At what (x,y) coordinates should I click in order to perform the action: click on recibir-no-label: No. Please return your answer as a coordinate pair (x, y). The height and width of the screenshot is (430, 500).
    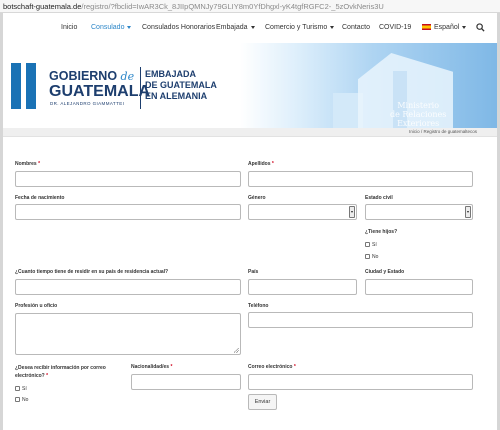
    Looking at the image, I should click on (25, 400).